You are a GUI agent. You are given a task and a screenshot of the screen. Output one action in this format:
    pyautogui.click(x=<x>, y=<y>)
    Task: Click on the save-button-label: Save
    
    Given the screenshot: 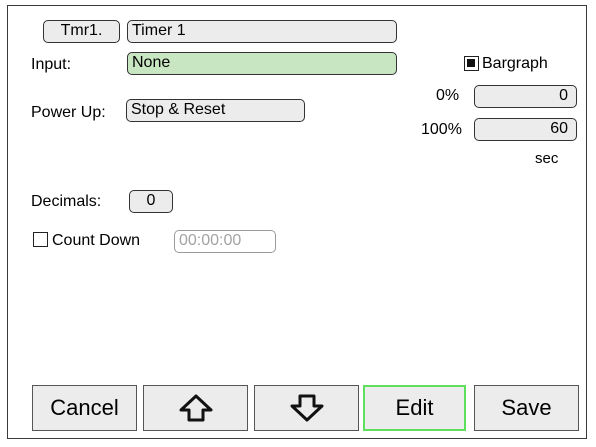 What is the action you would take?
    pyautogui.click(x=526, y=407)
    